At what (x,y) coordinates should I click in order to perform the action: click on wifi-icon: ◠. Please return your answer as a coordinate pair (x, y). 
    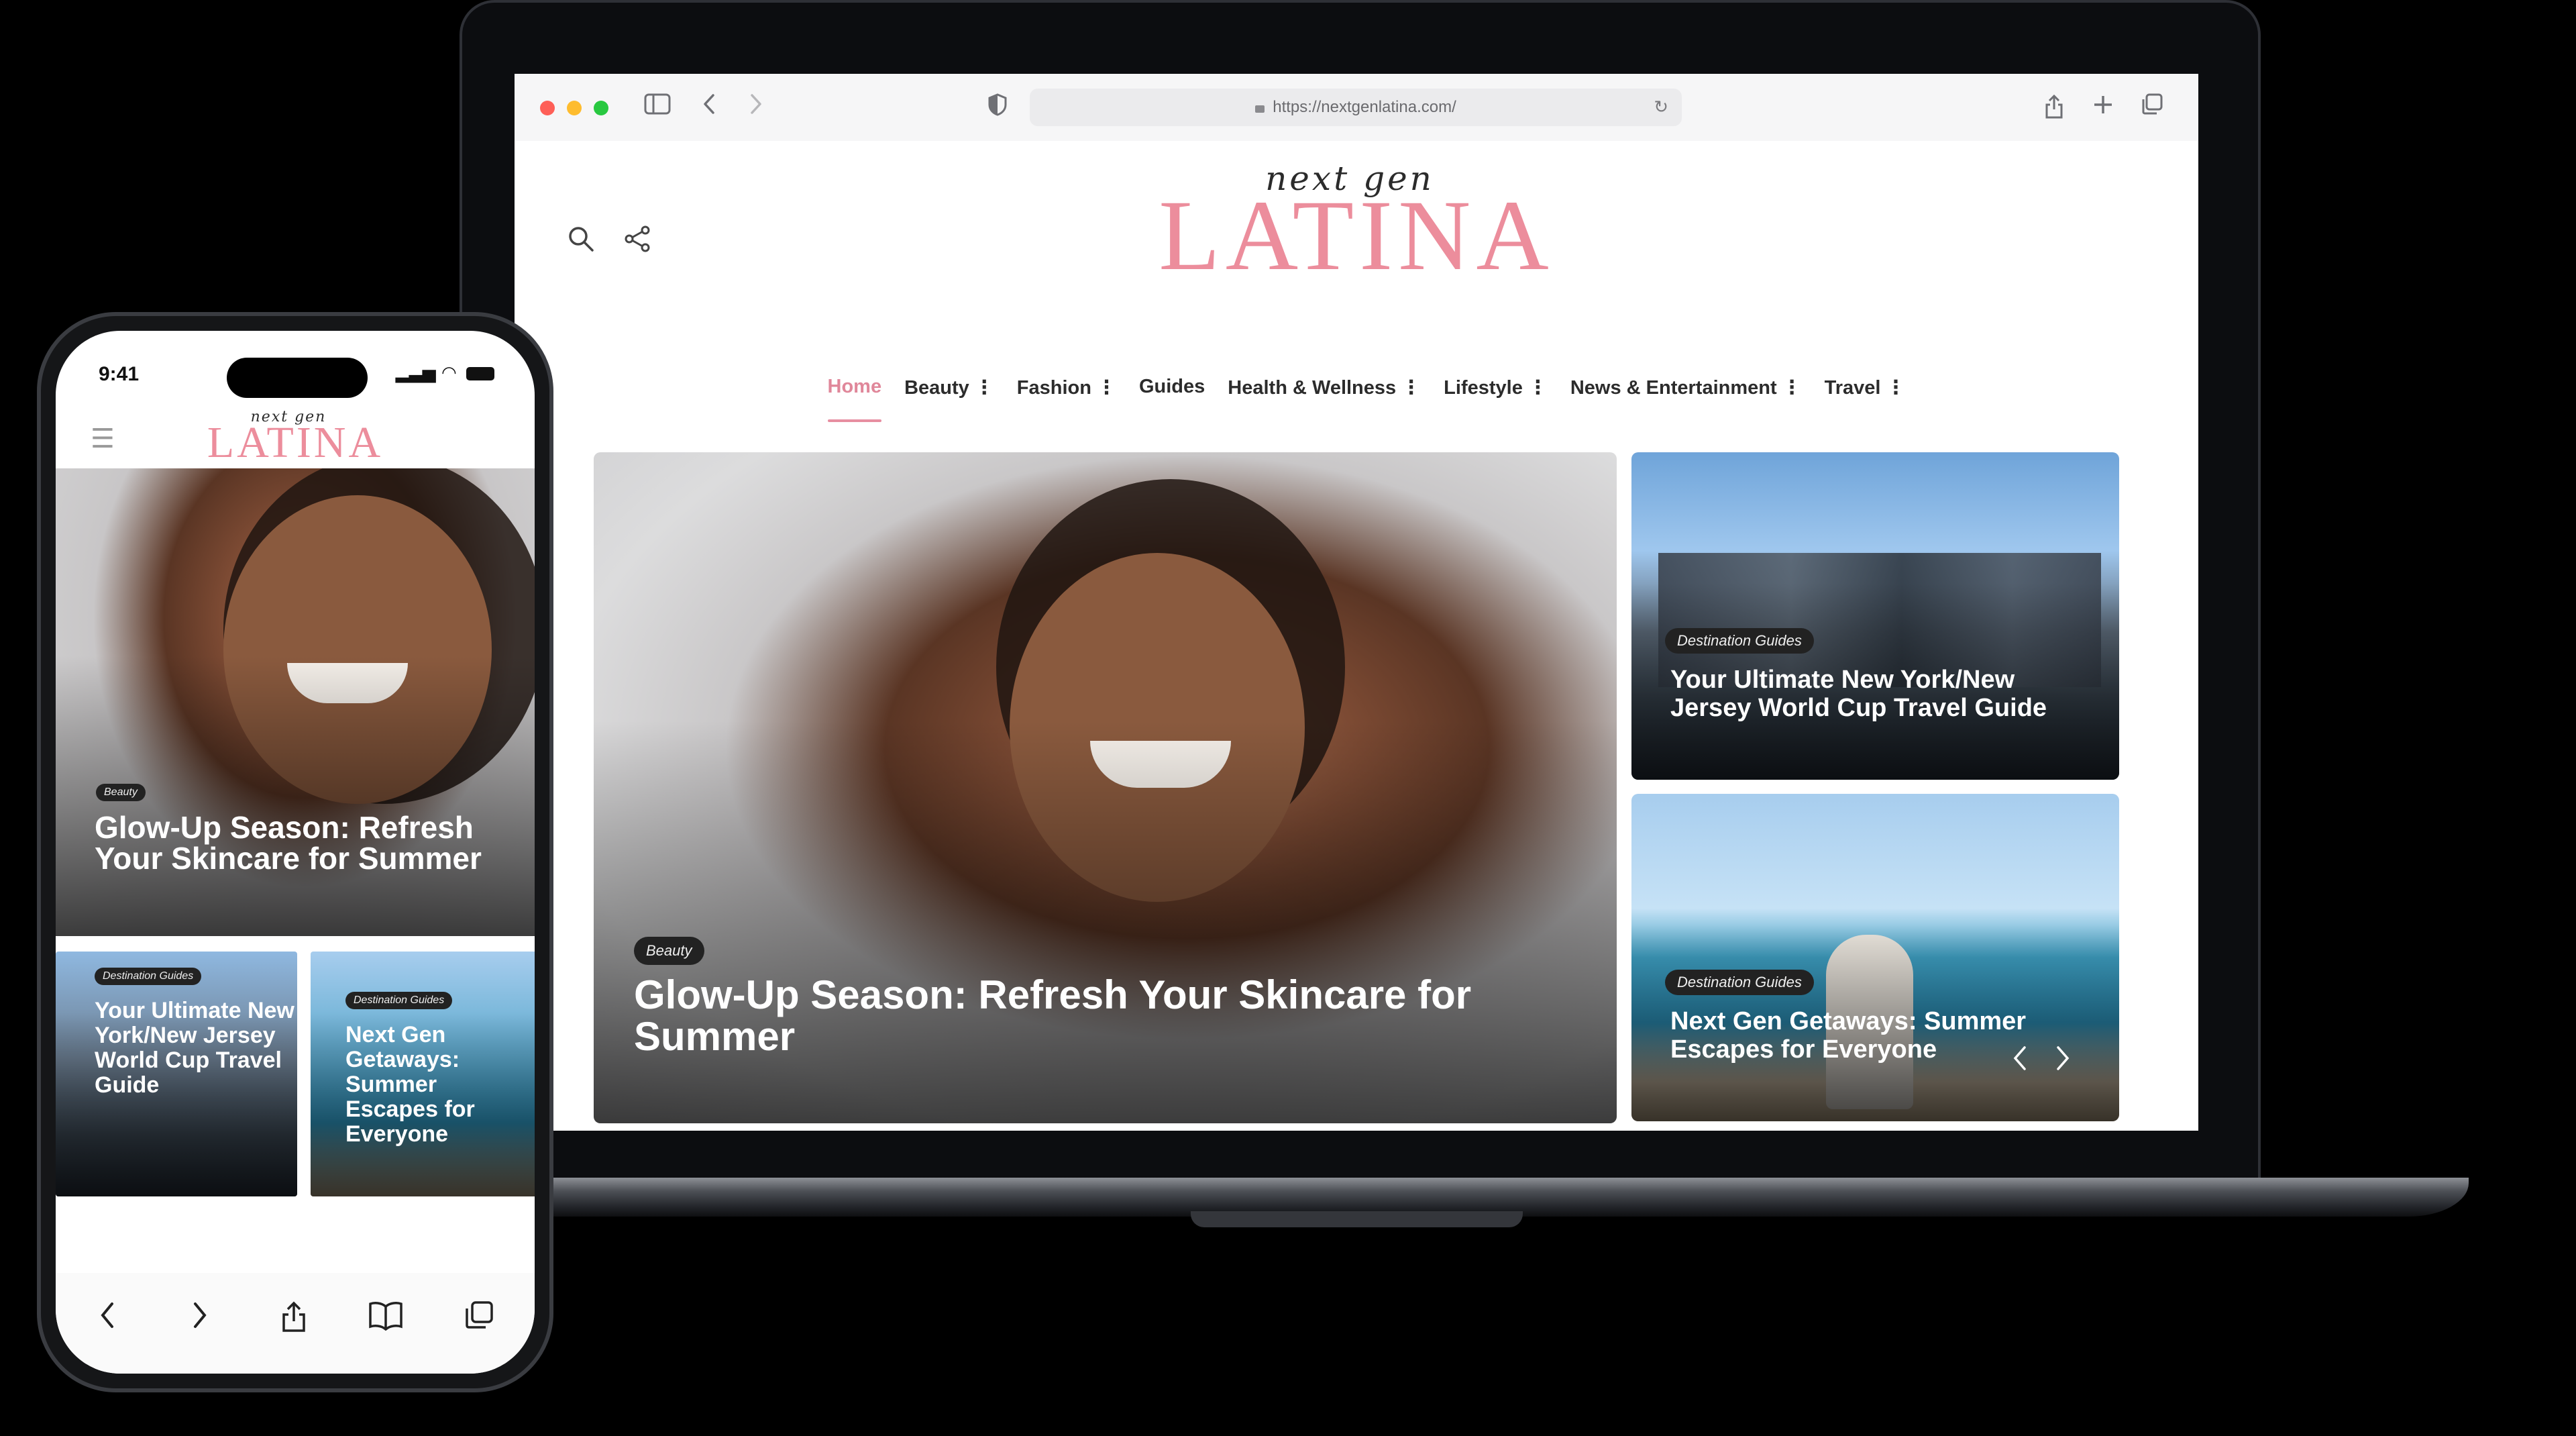
    Looking at the image, I should click on (449, 373).